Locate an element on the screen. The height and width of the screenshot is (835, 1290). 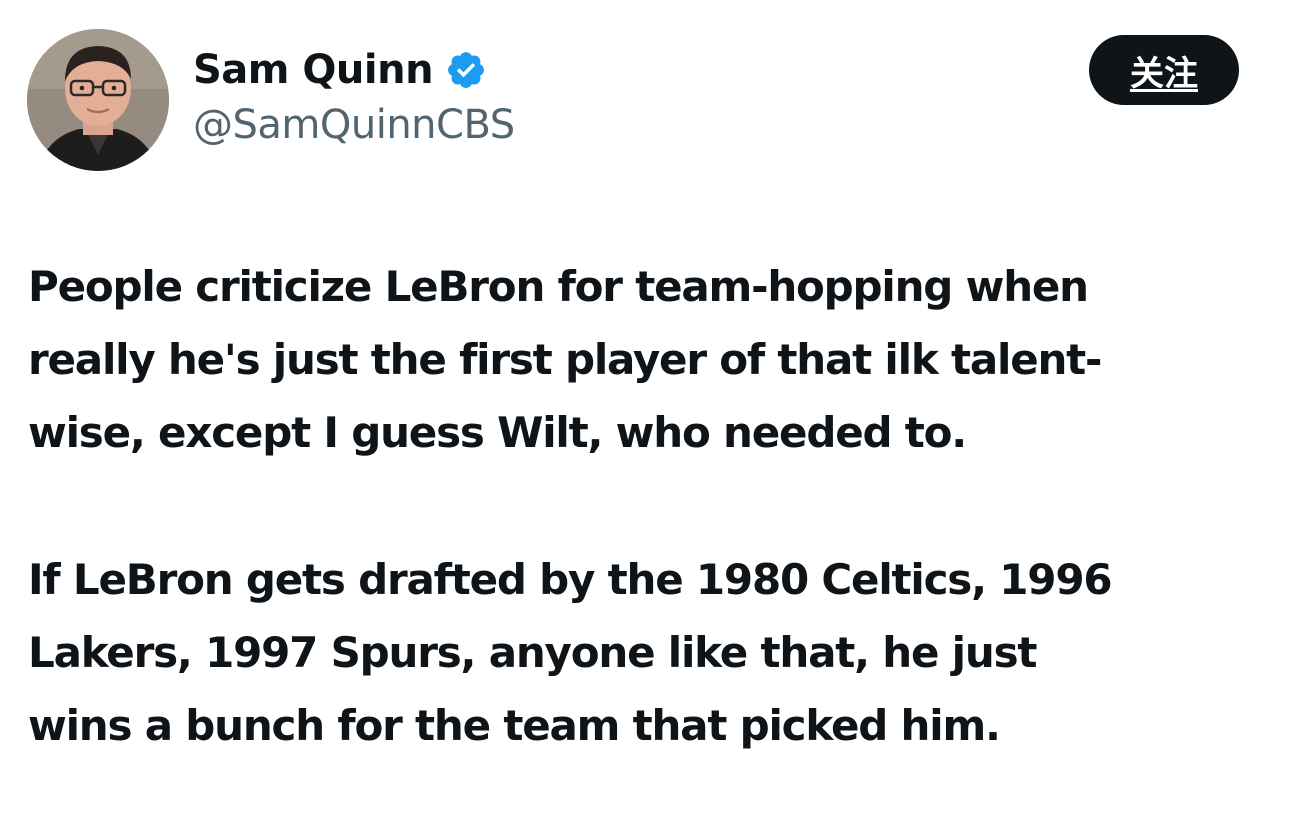
avatar-image is located at coordinates (98, 100).